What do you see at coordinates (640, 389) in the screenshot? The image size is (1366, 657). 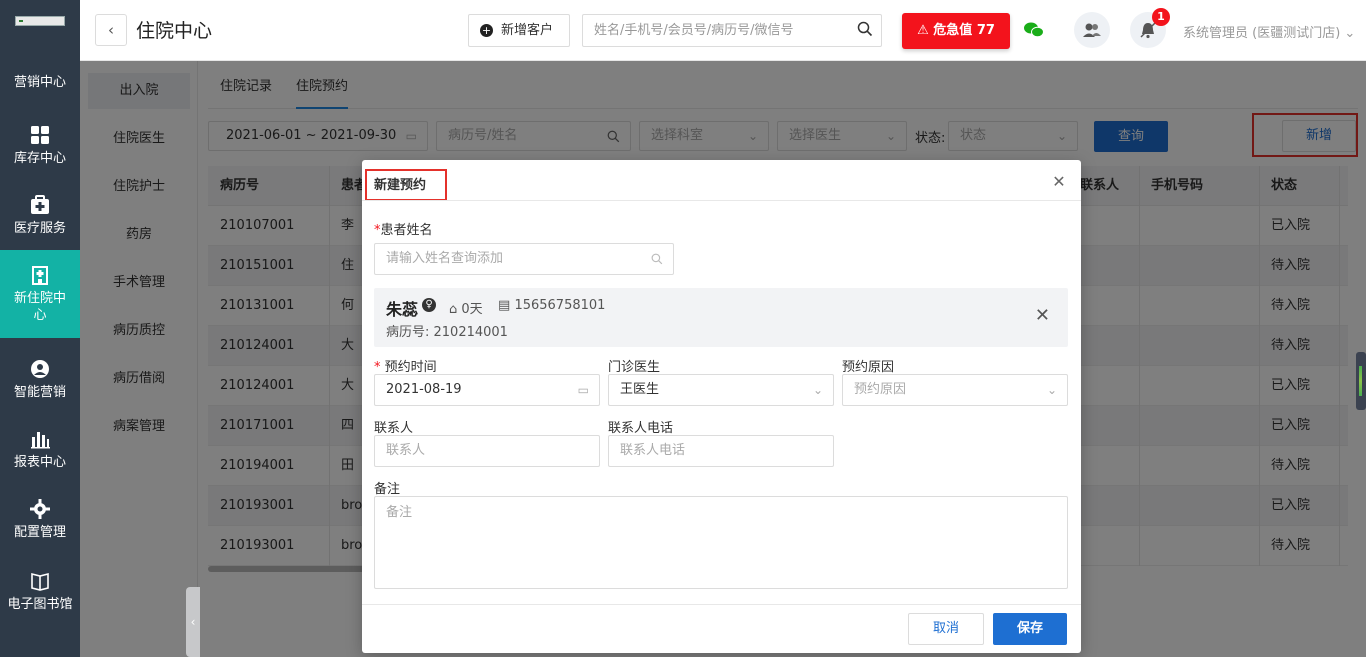 I see `doctor-value: 王医生` at bounding box center [640, 389].